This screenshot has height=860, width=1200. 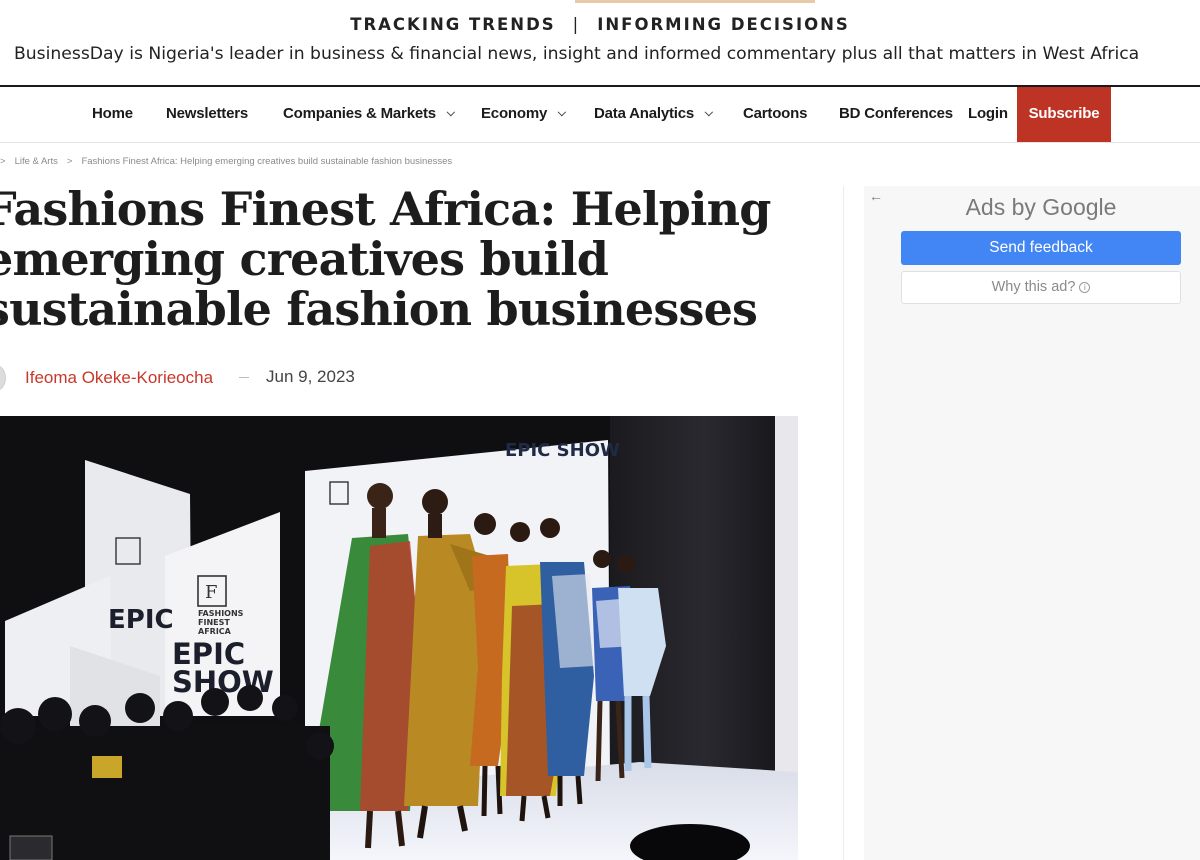 What do you see at coordinates (36, 161) in the screenshot?
I see `breadcrumb-section: Life & Arts` at bounding box center [36, 161].